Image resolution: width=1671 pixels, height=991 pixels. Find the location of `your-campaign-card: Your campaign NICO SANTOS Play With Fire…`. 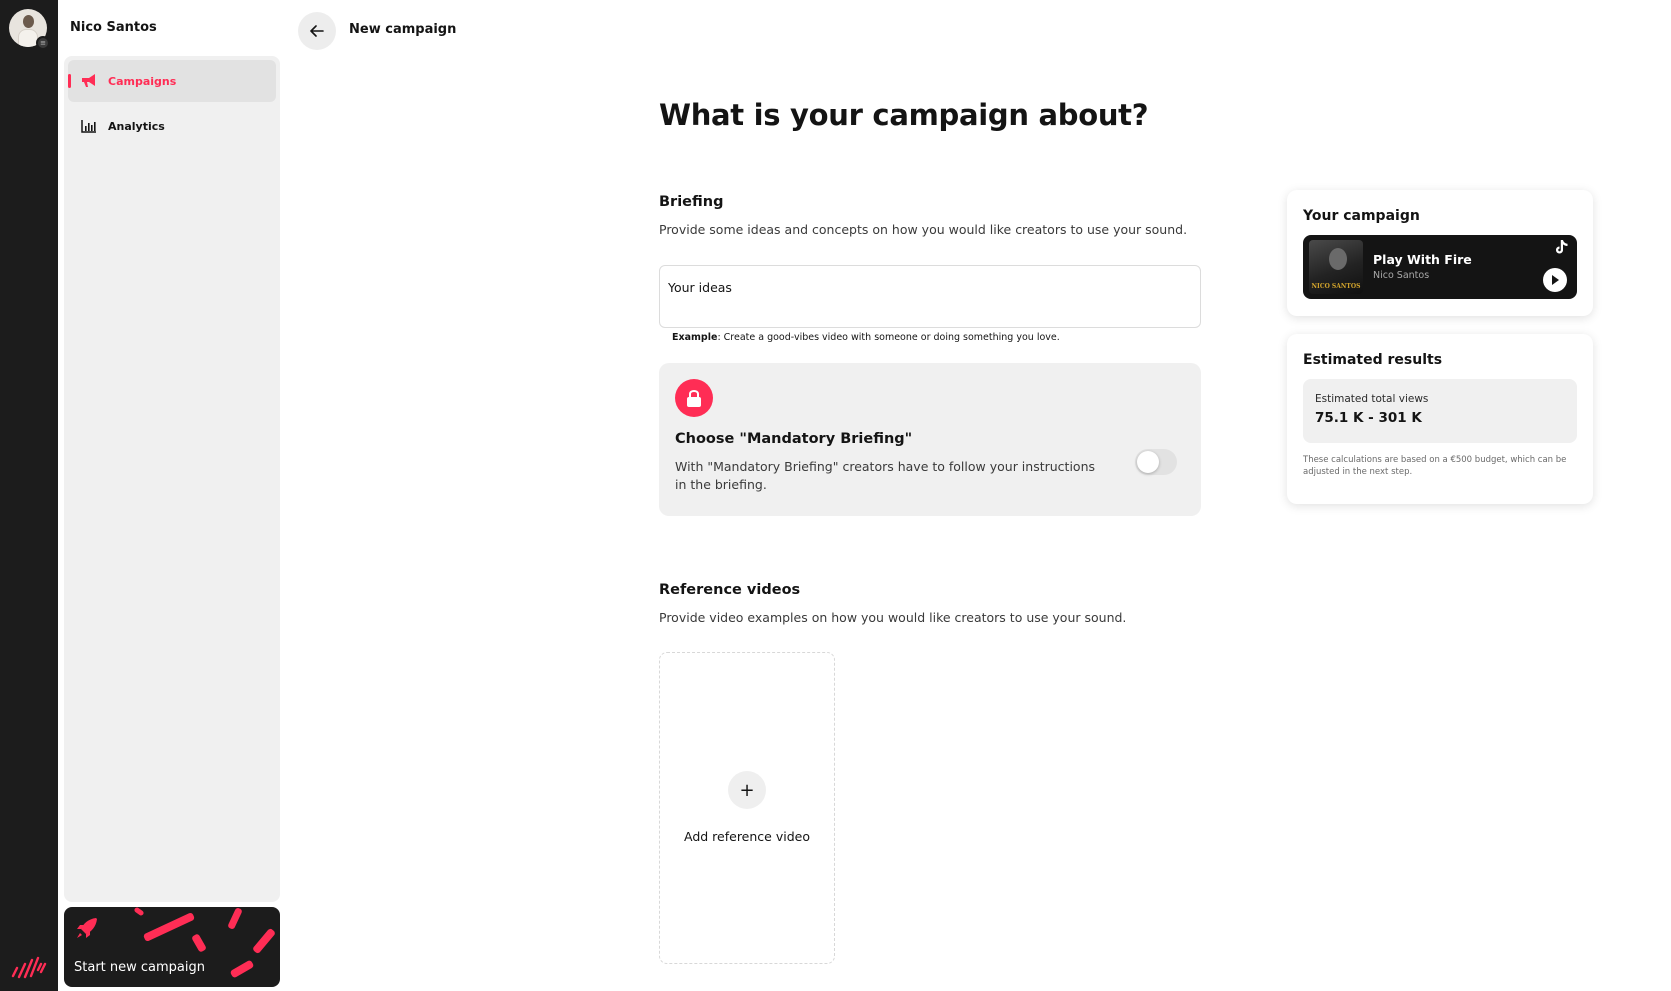

your-campaign-card: Your campaign NICO SANTOS Play With Fire… is located at coordinates (1440, 253).